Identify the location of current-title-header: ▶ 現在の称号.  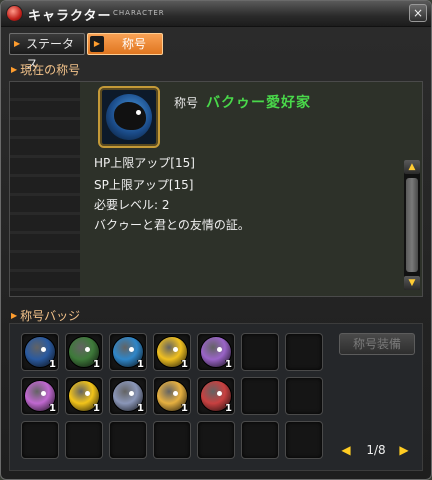
(45, 69).